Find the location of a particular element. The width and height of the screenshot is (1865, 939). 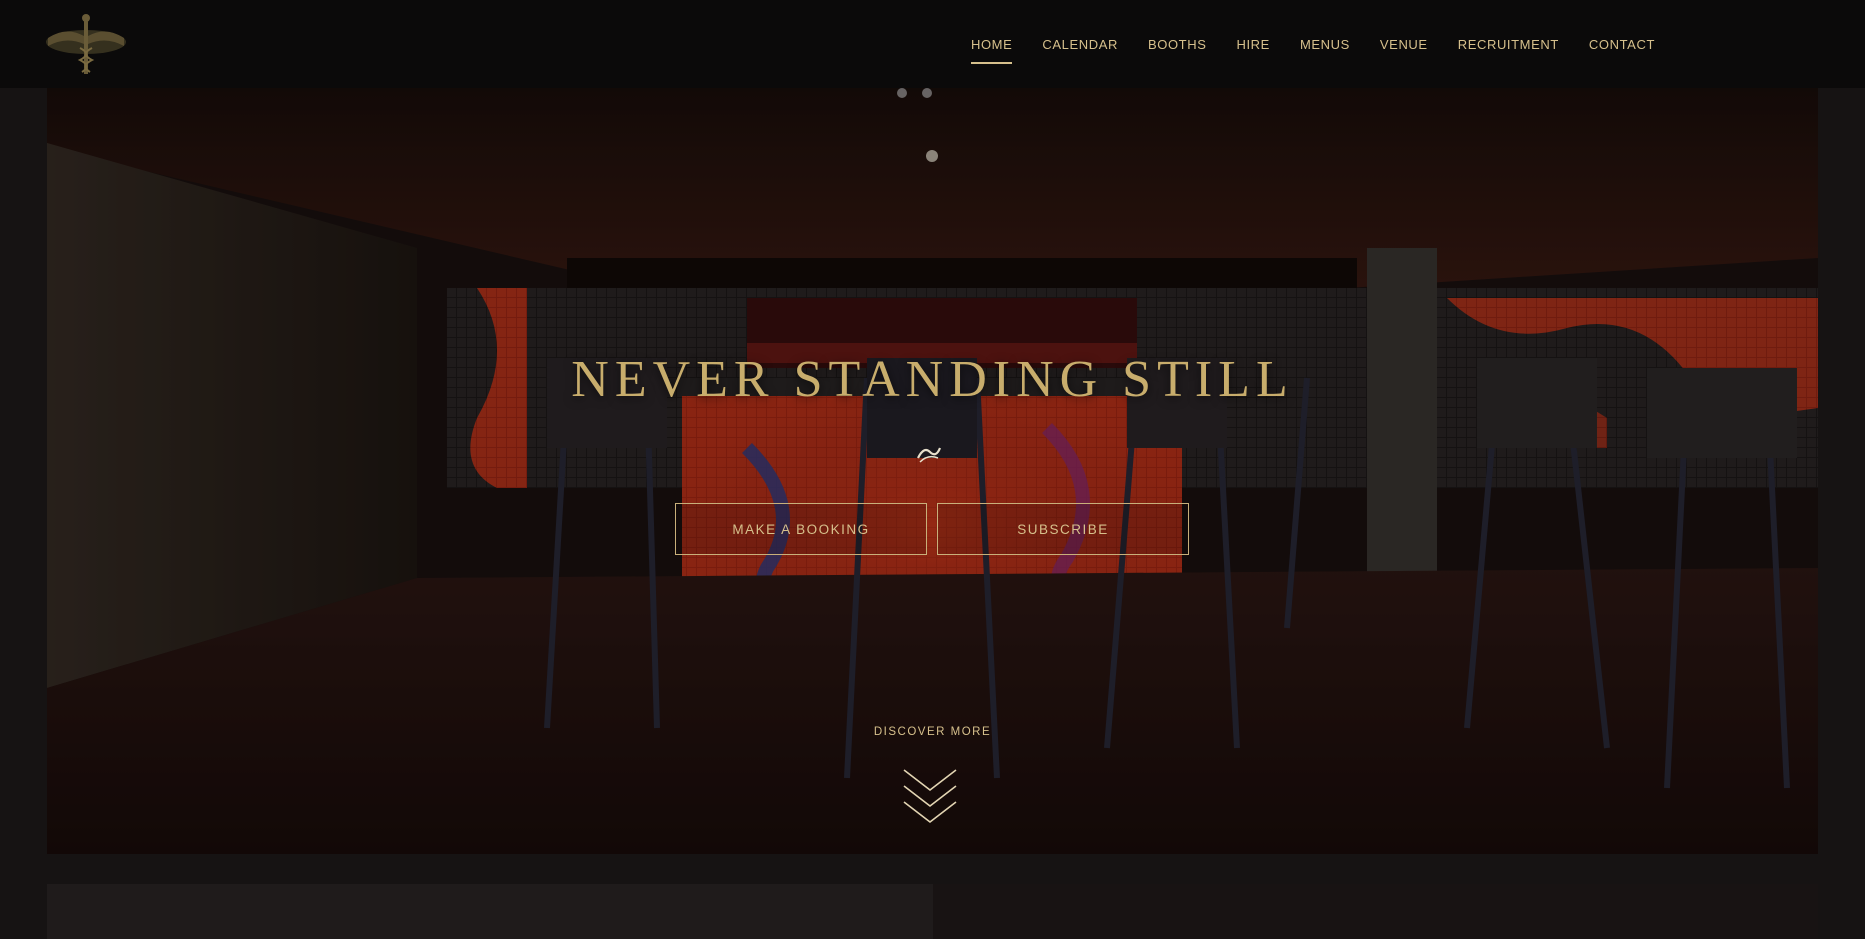

nav-item-booths: BOOTHS is located at coordinates (1177, 44).